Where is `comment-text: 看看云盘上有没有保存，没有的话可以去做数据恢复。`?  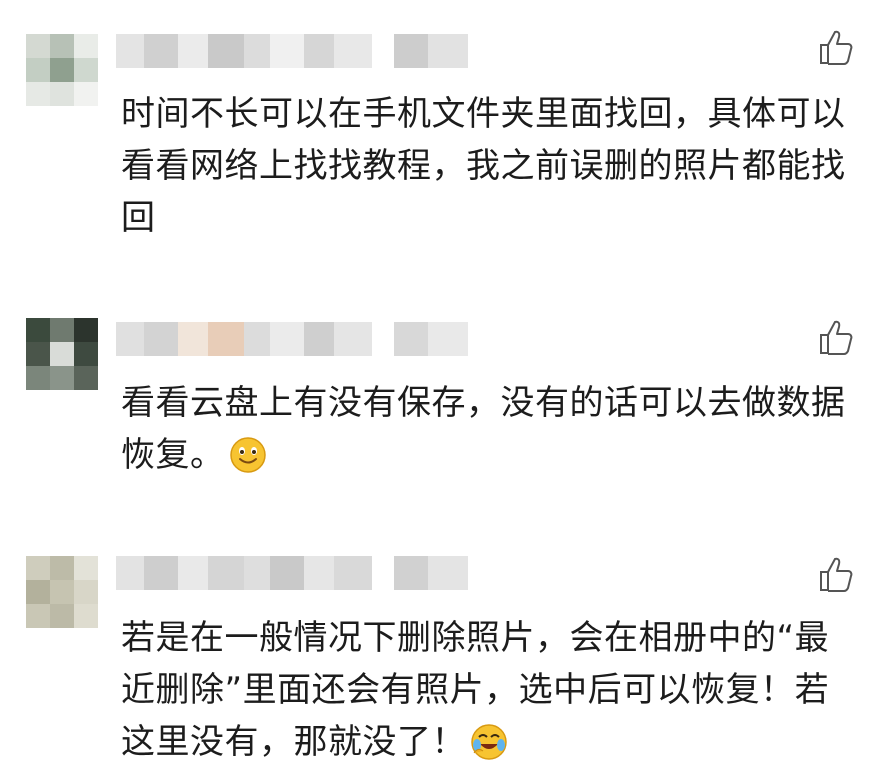
comment-text: 看看云盘上有没有保存，没有的话可以去做数据恢复。 is located at coordinates (483, 429).